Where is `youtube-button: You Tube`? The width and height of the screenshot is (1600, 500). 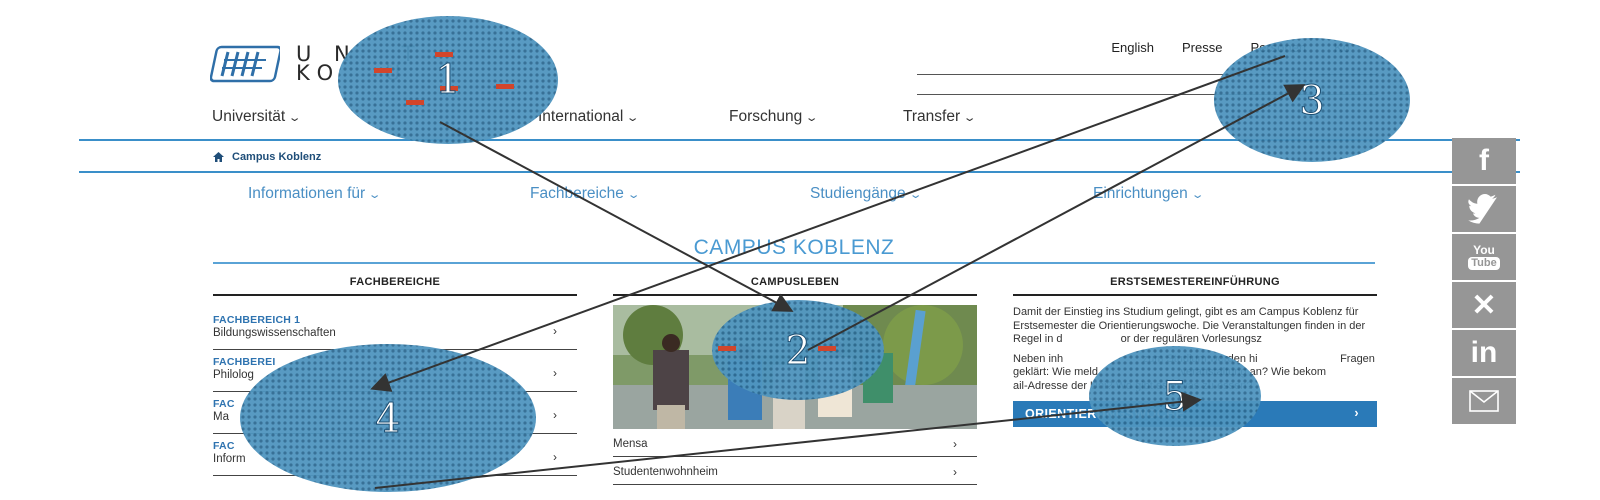 youtube-button: You Tube is located at coordinates (1484, 258).